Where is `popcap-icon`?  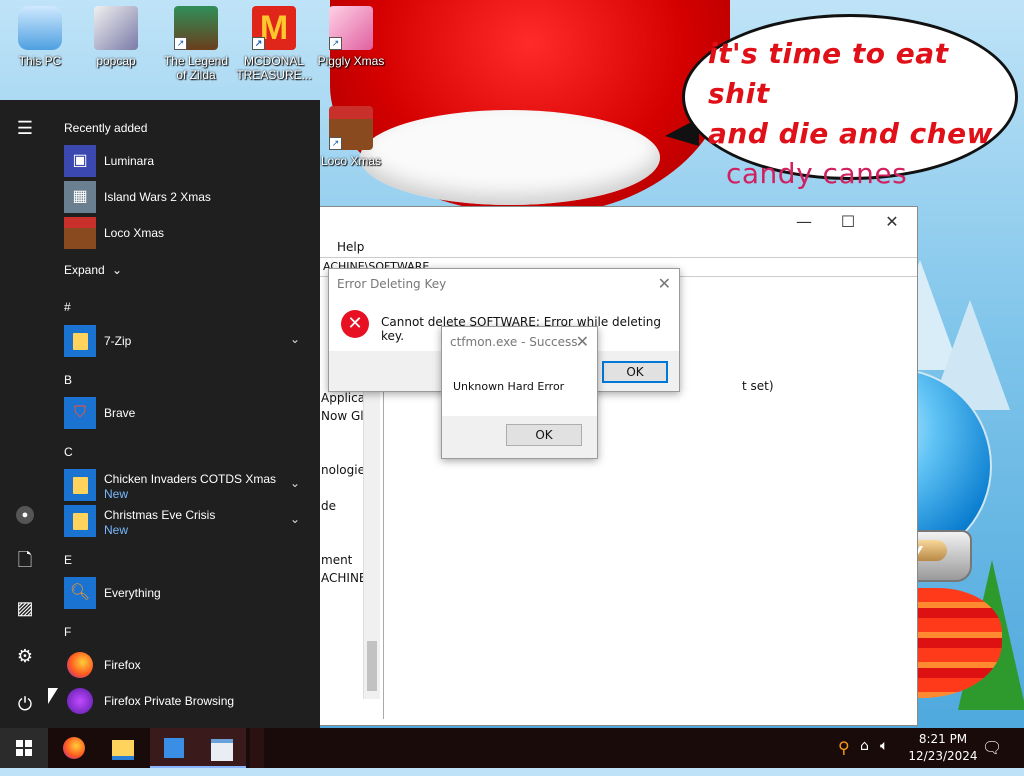
popcap-icon is located at coordinates (116, 28).